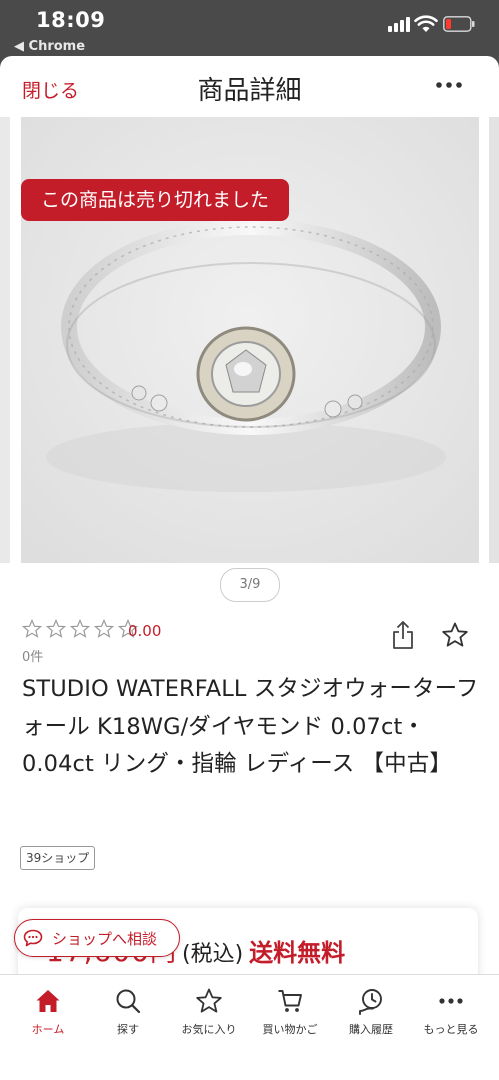 Image resolution: width=499 pixels, height=1080 pixels. Describe the element at coordinates (58, 858) in the screenshot. I see `shop-tag-badge: 39ショップ` at that location.